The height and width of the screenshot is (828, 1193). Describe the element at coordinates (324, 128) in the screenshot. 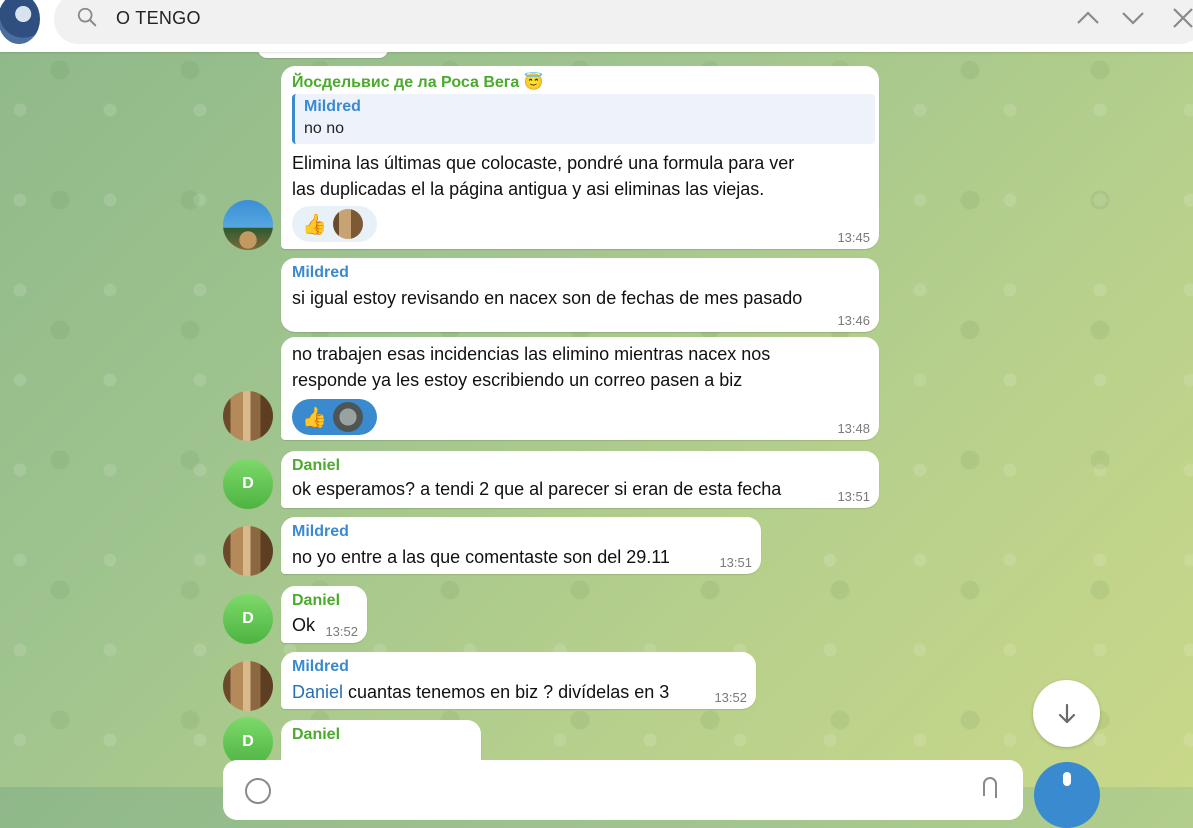

I see `reply-text: no no` at that location.